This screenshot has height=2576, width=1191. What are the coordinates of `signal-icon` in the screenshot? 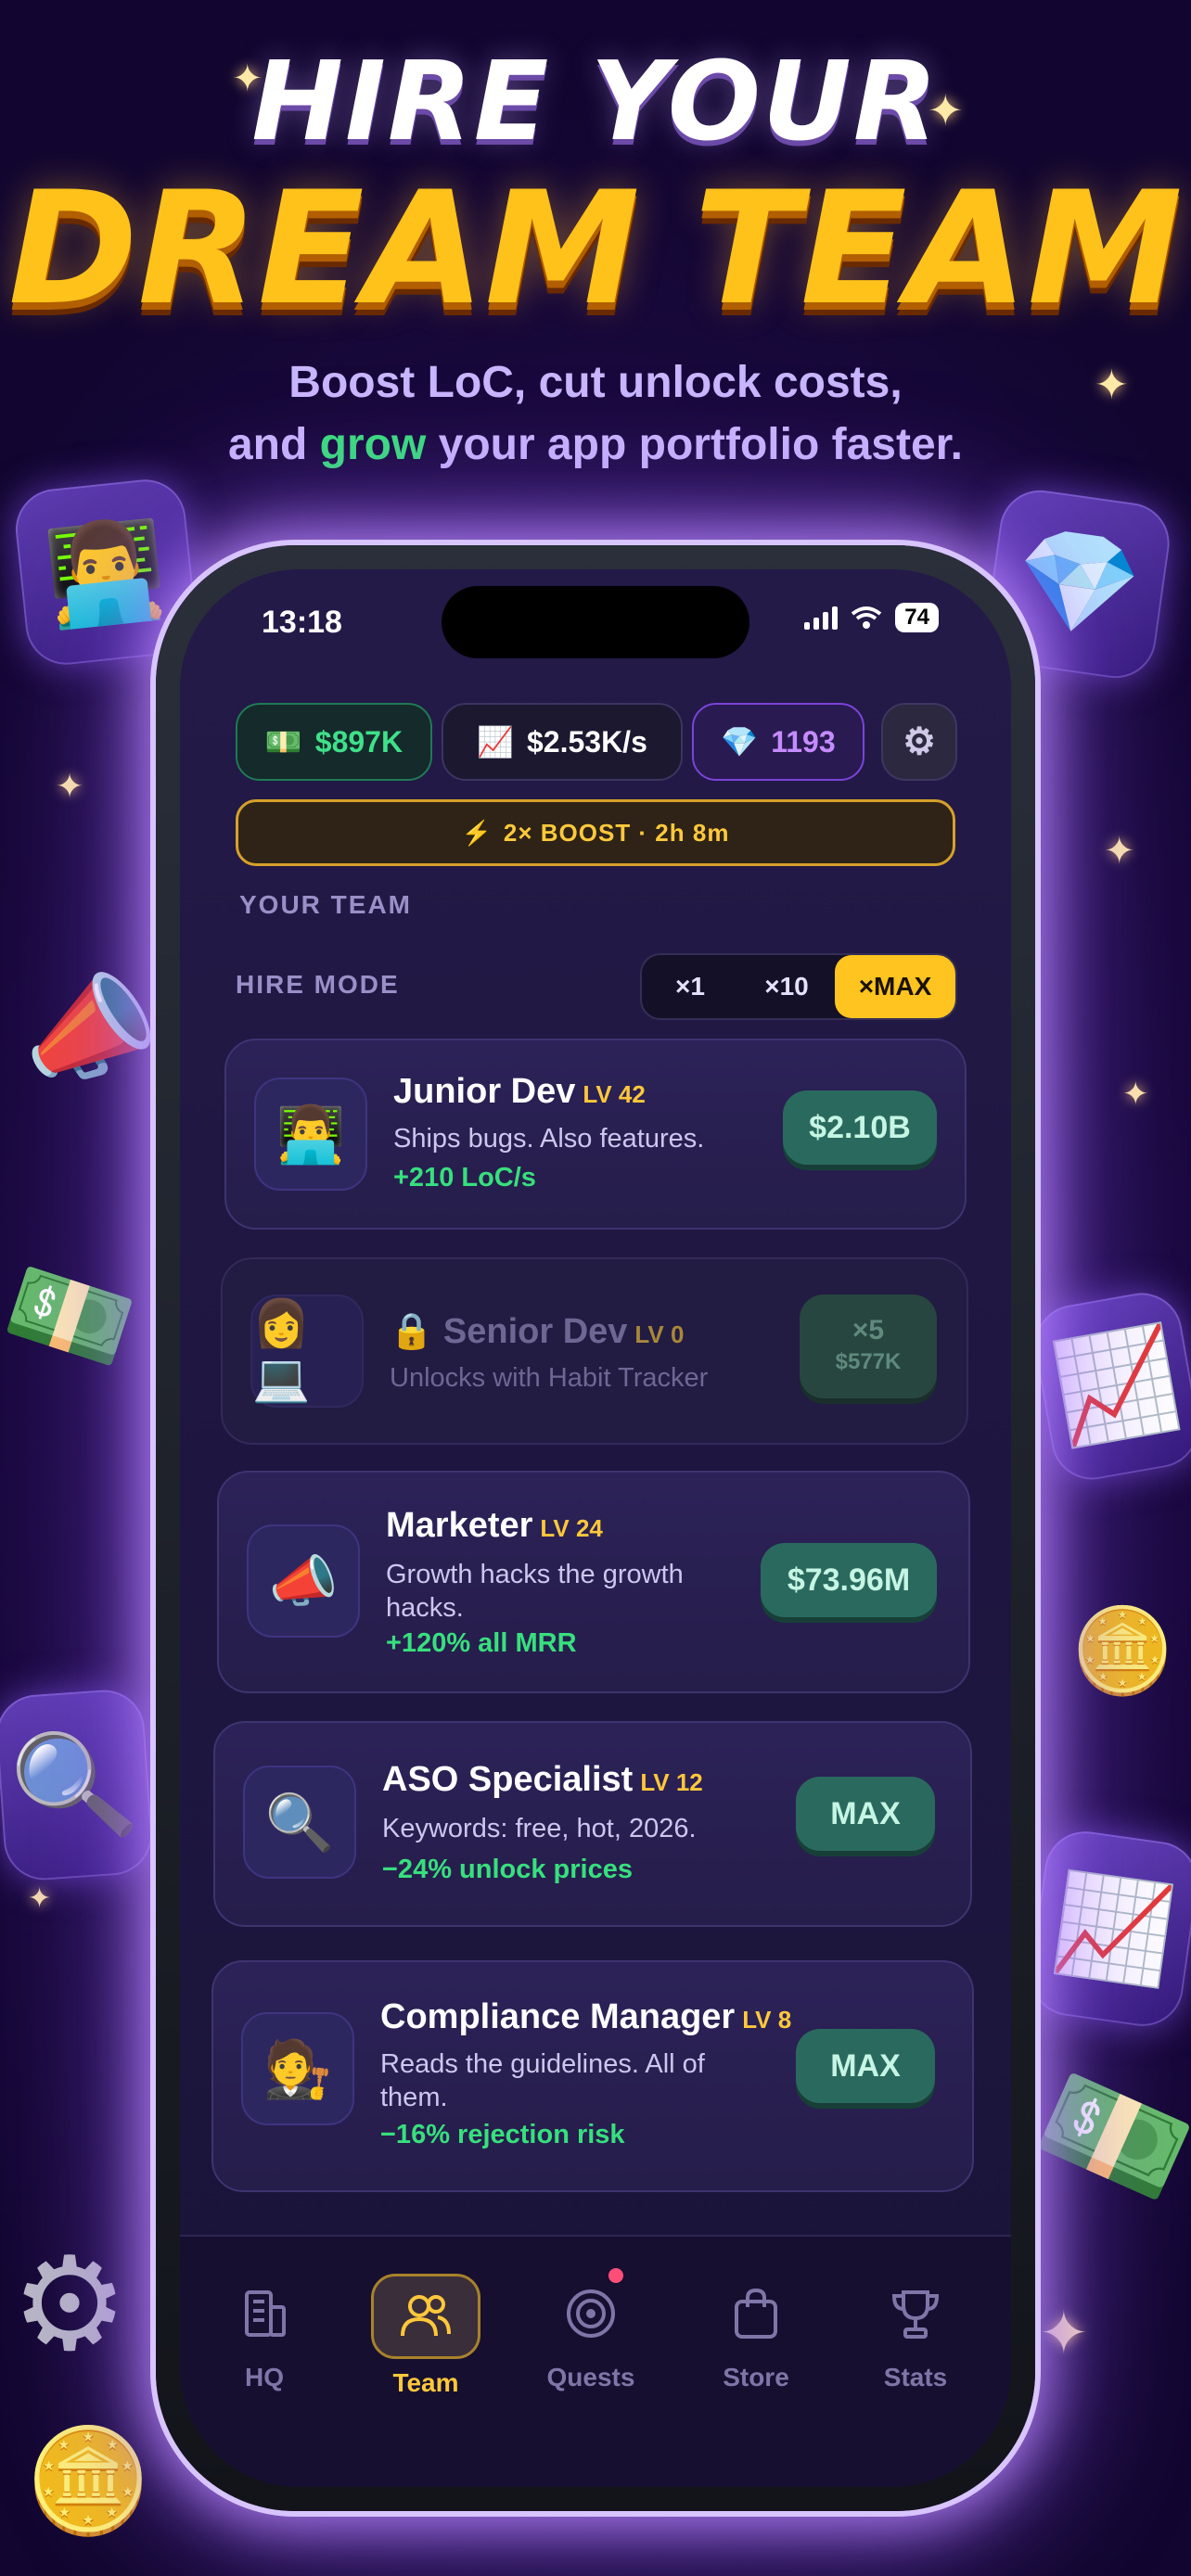 It's located at (821, 618).